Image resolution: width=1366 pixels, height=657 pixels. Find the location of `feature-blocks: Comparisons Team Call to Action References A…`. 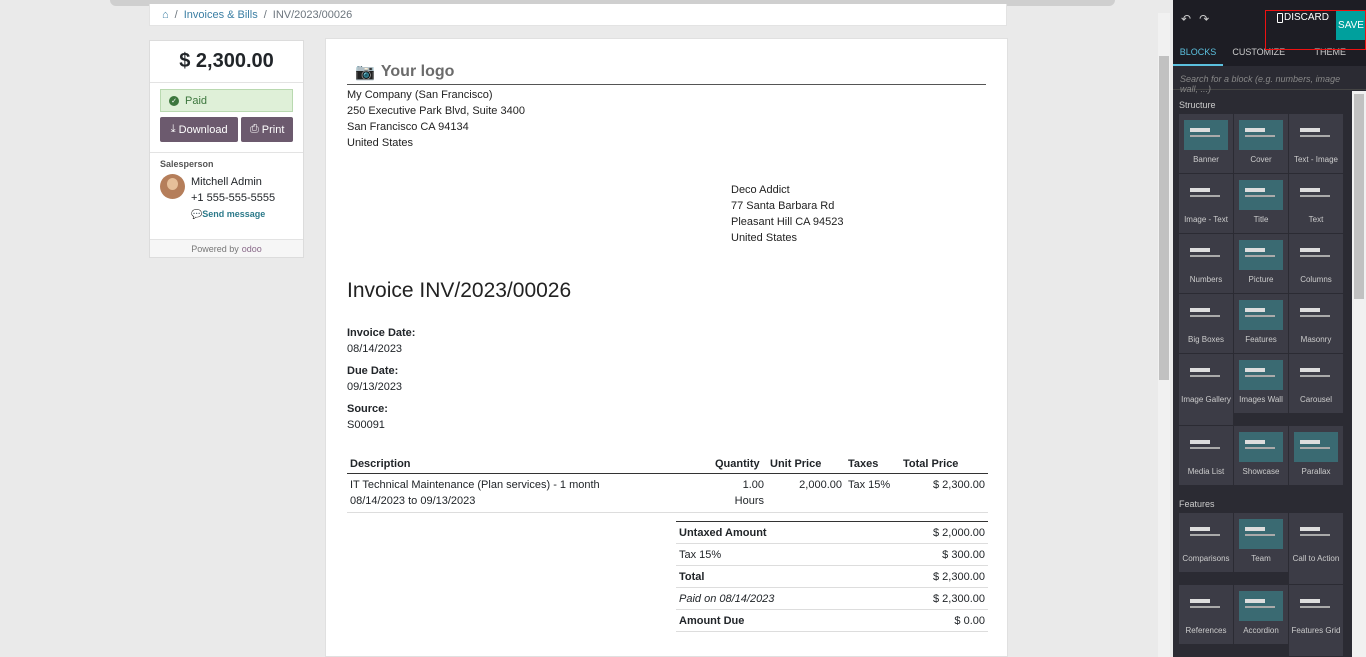

feature-blocks: Comparisons Team Call to Action References A… is located at coordinates (1269, 584).